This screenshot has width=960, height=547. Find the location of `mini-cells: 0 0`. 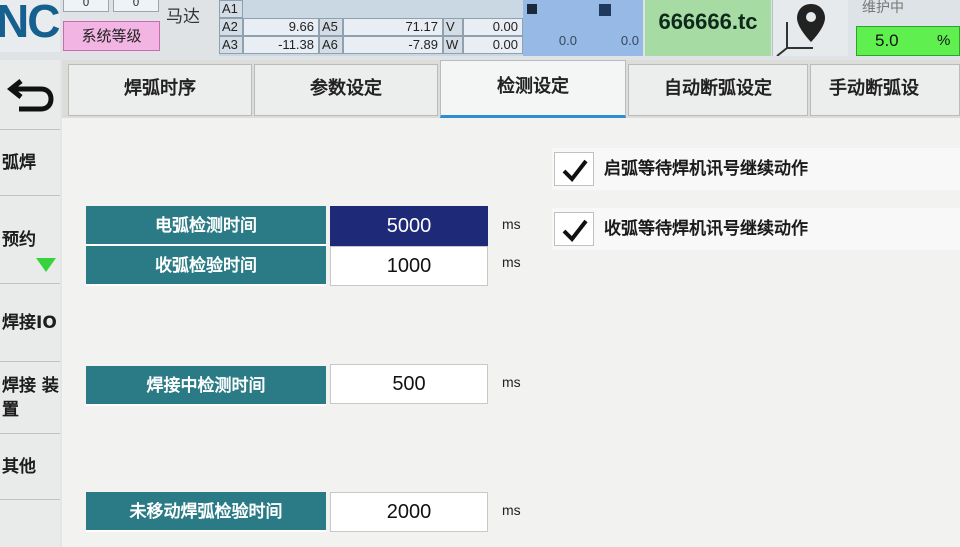

mini-cells: 0 0 is located at coordinates (111, 10).